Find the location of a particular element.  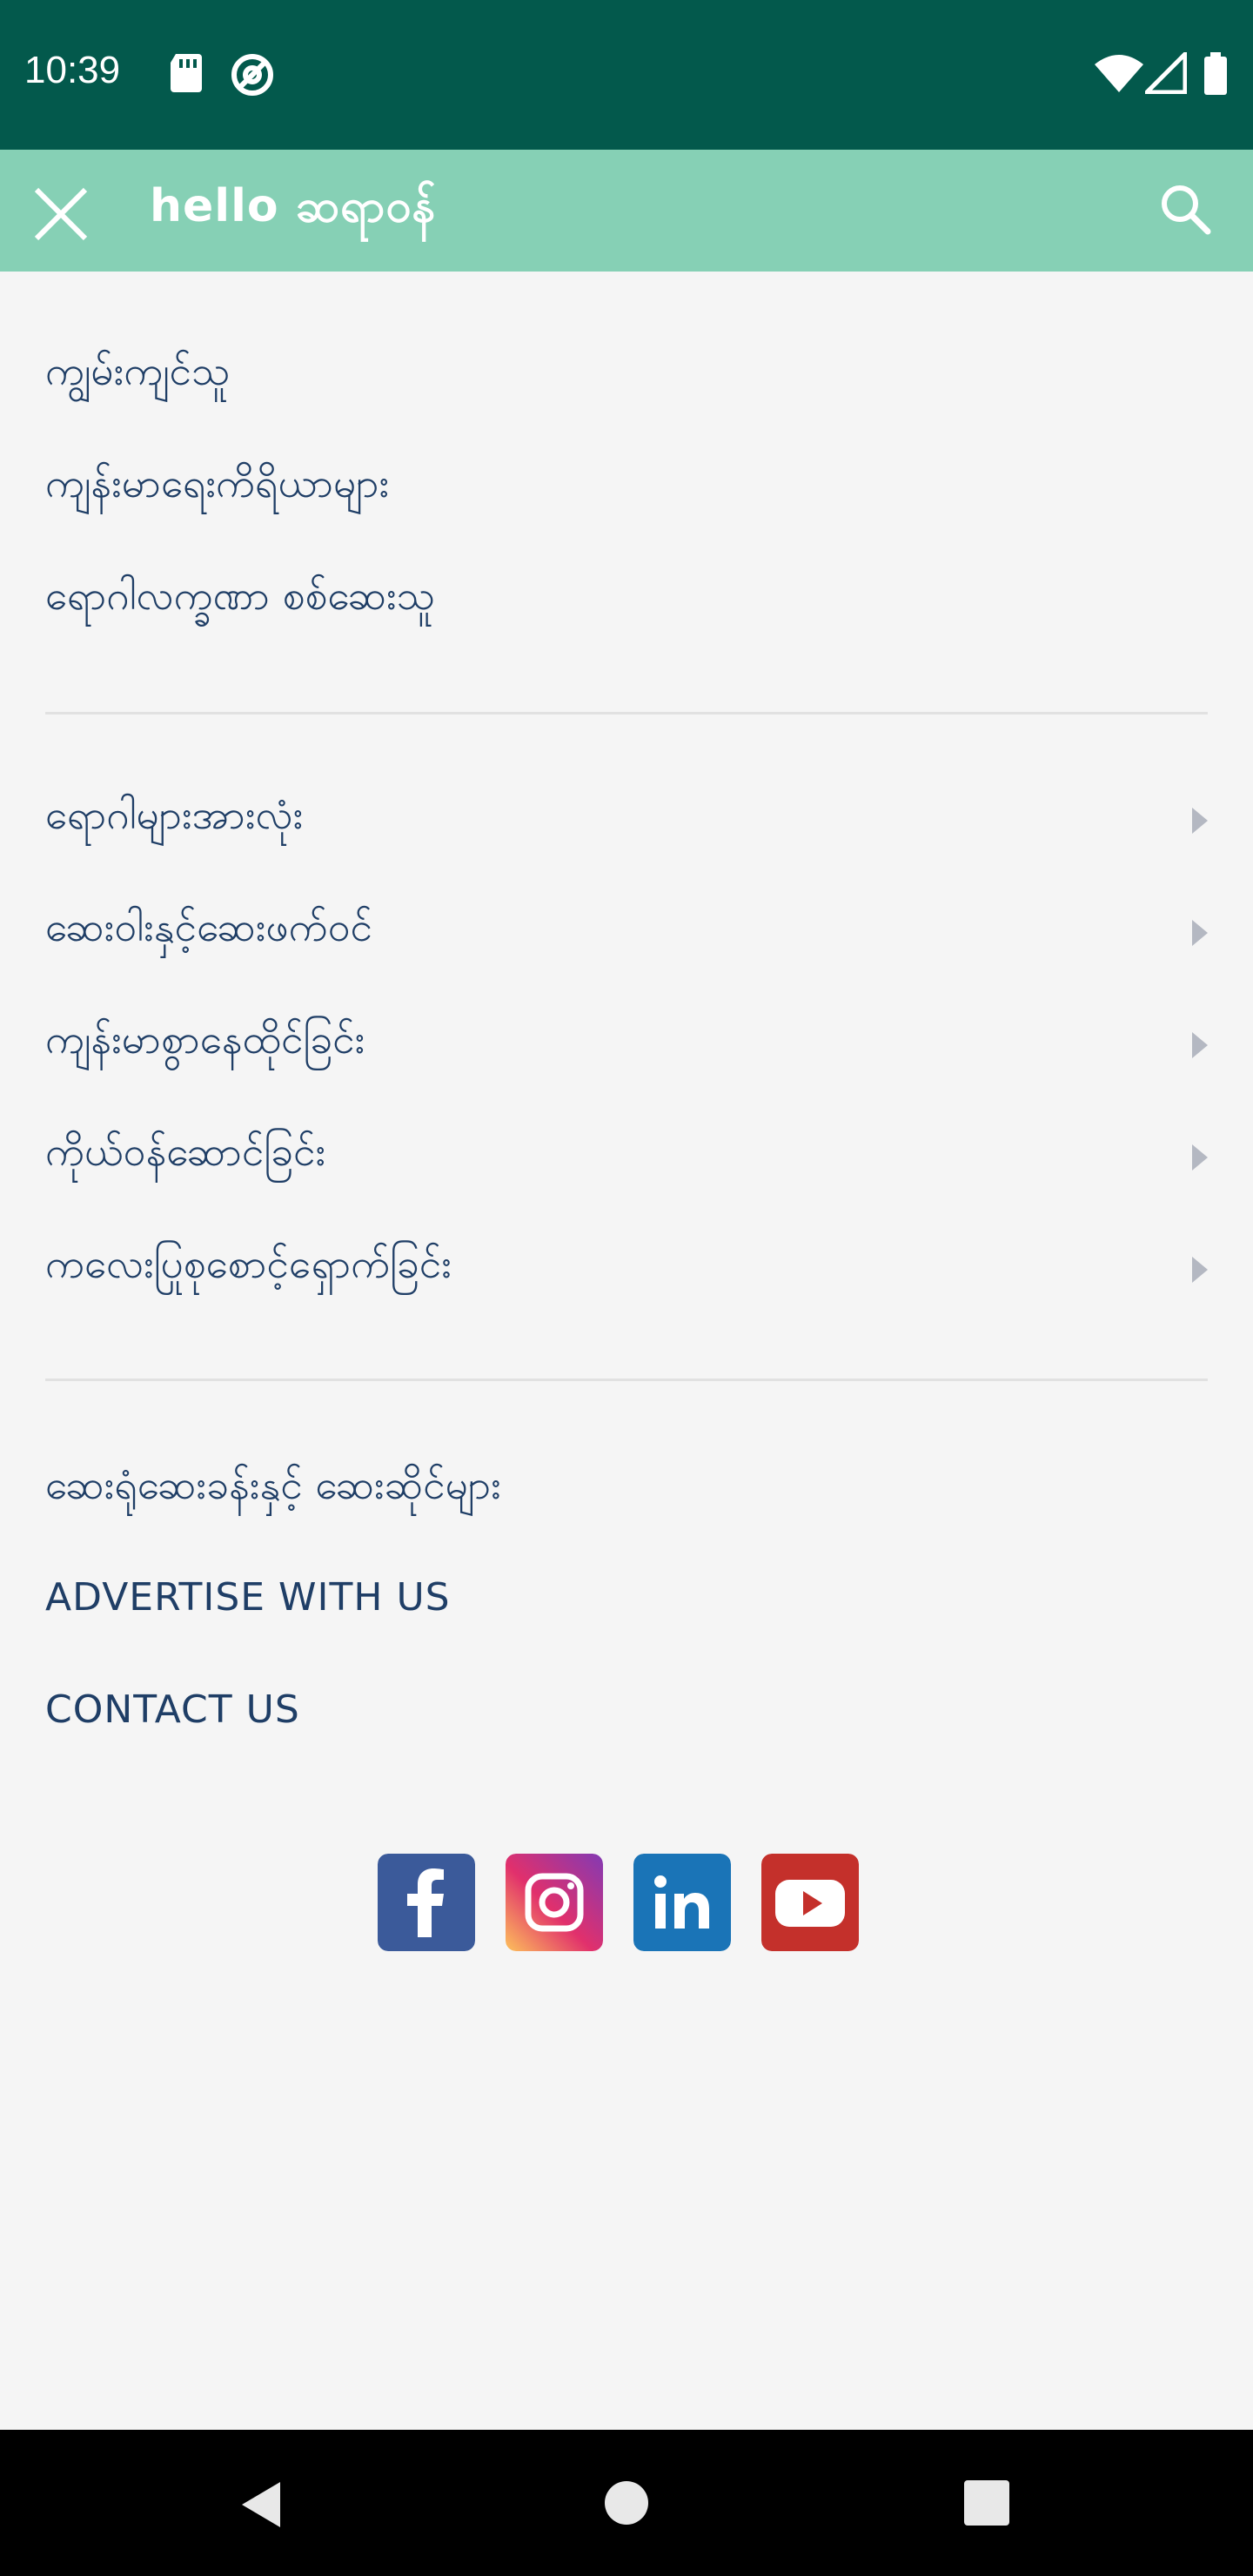

back-icon is located at coordinates (261, 2505).